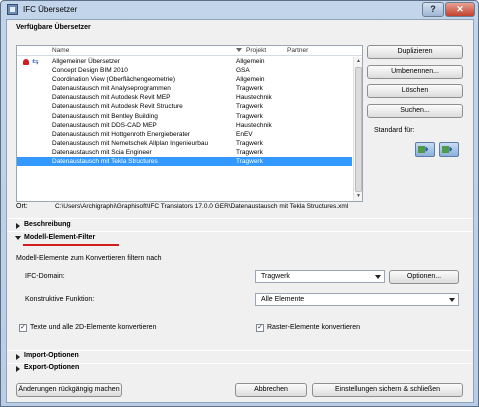 The image size is (479, 407). I want to click on available-translators-heading: Verfügbare Übersetzer, so click(53, 27).